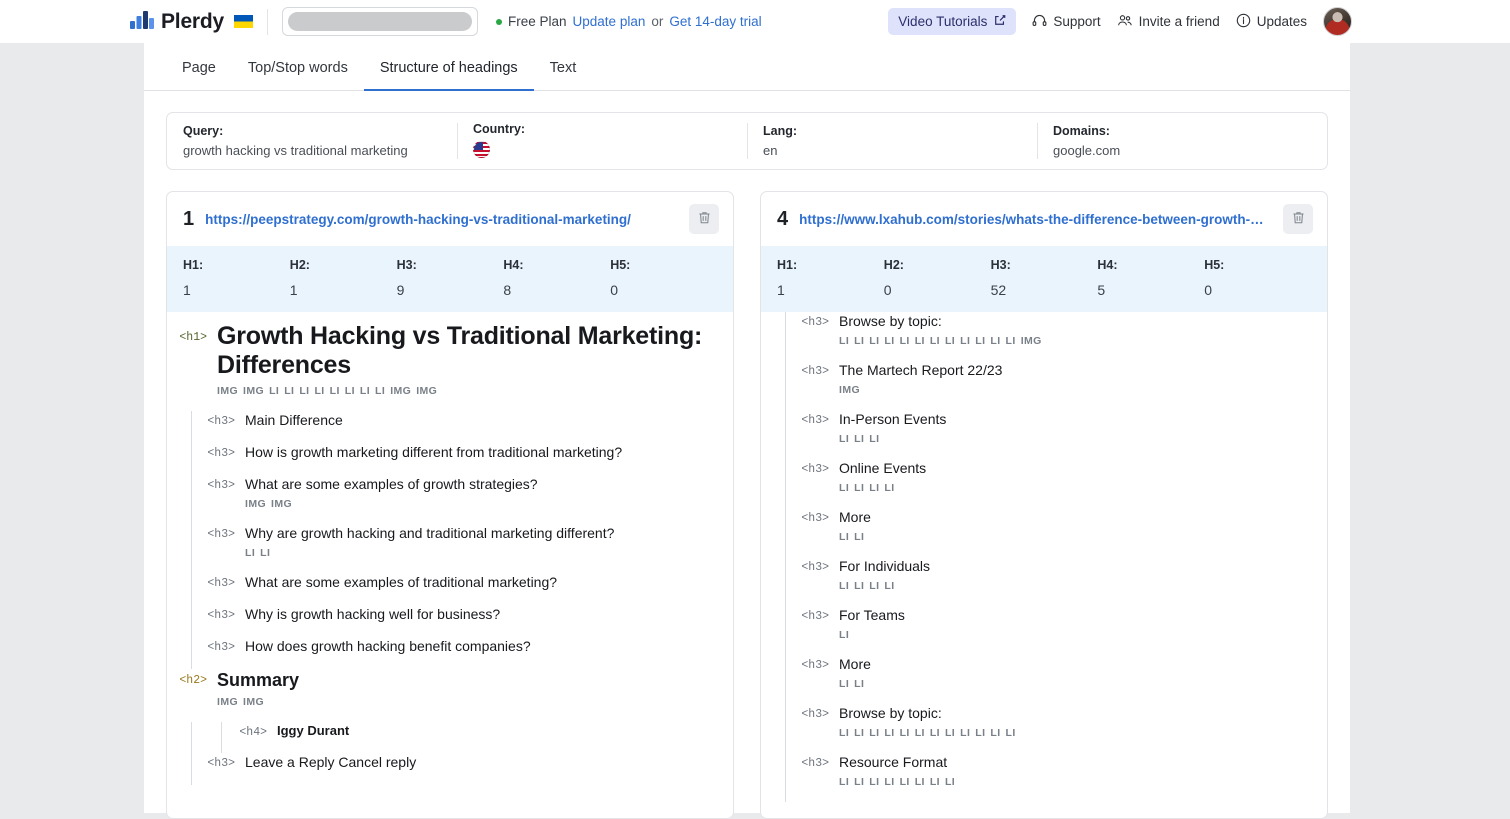 Image resolution: width=1510 pixels, height=819 pixels. What do you see at coordinates (298, 75) in the screenshot?
I see `tab-top-stop-words: Top/Stop words` at bounding box center [298, 75].